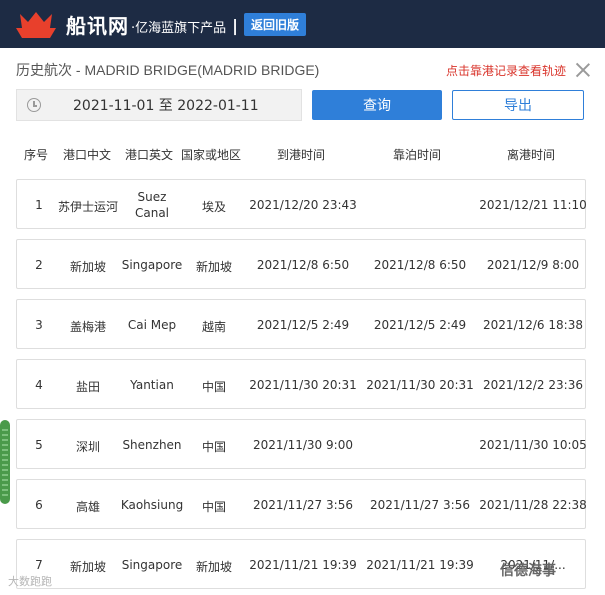  I want to click on cell-port-en: Kaohsiung, so click(152, 505).